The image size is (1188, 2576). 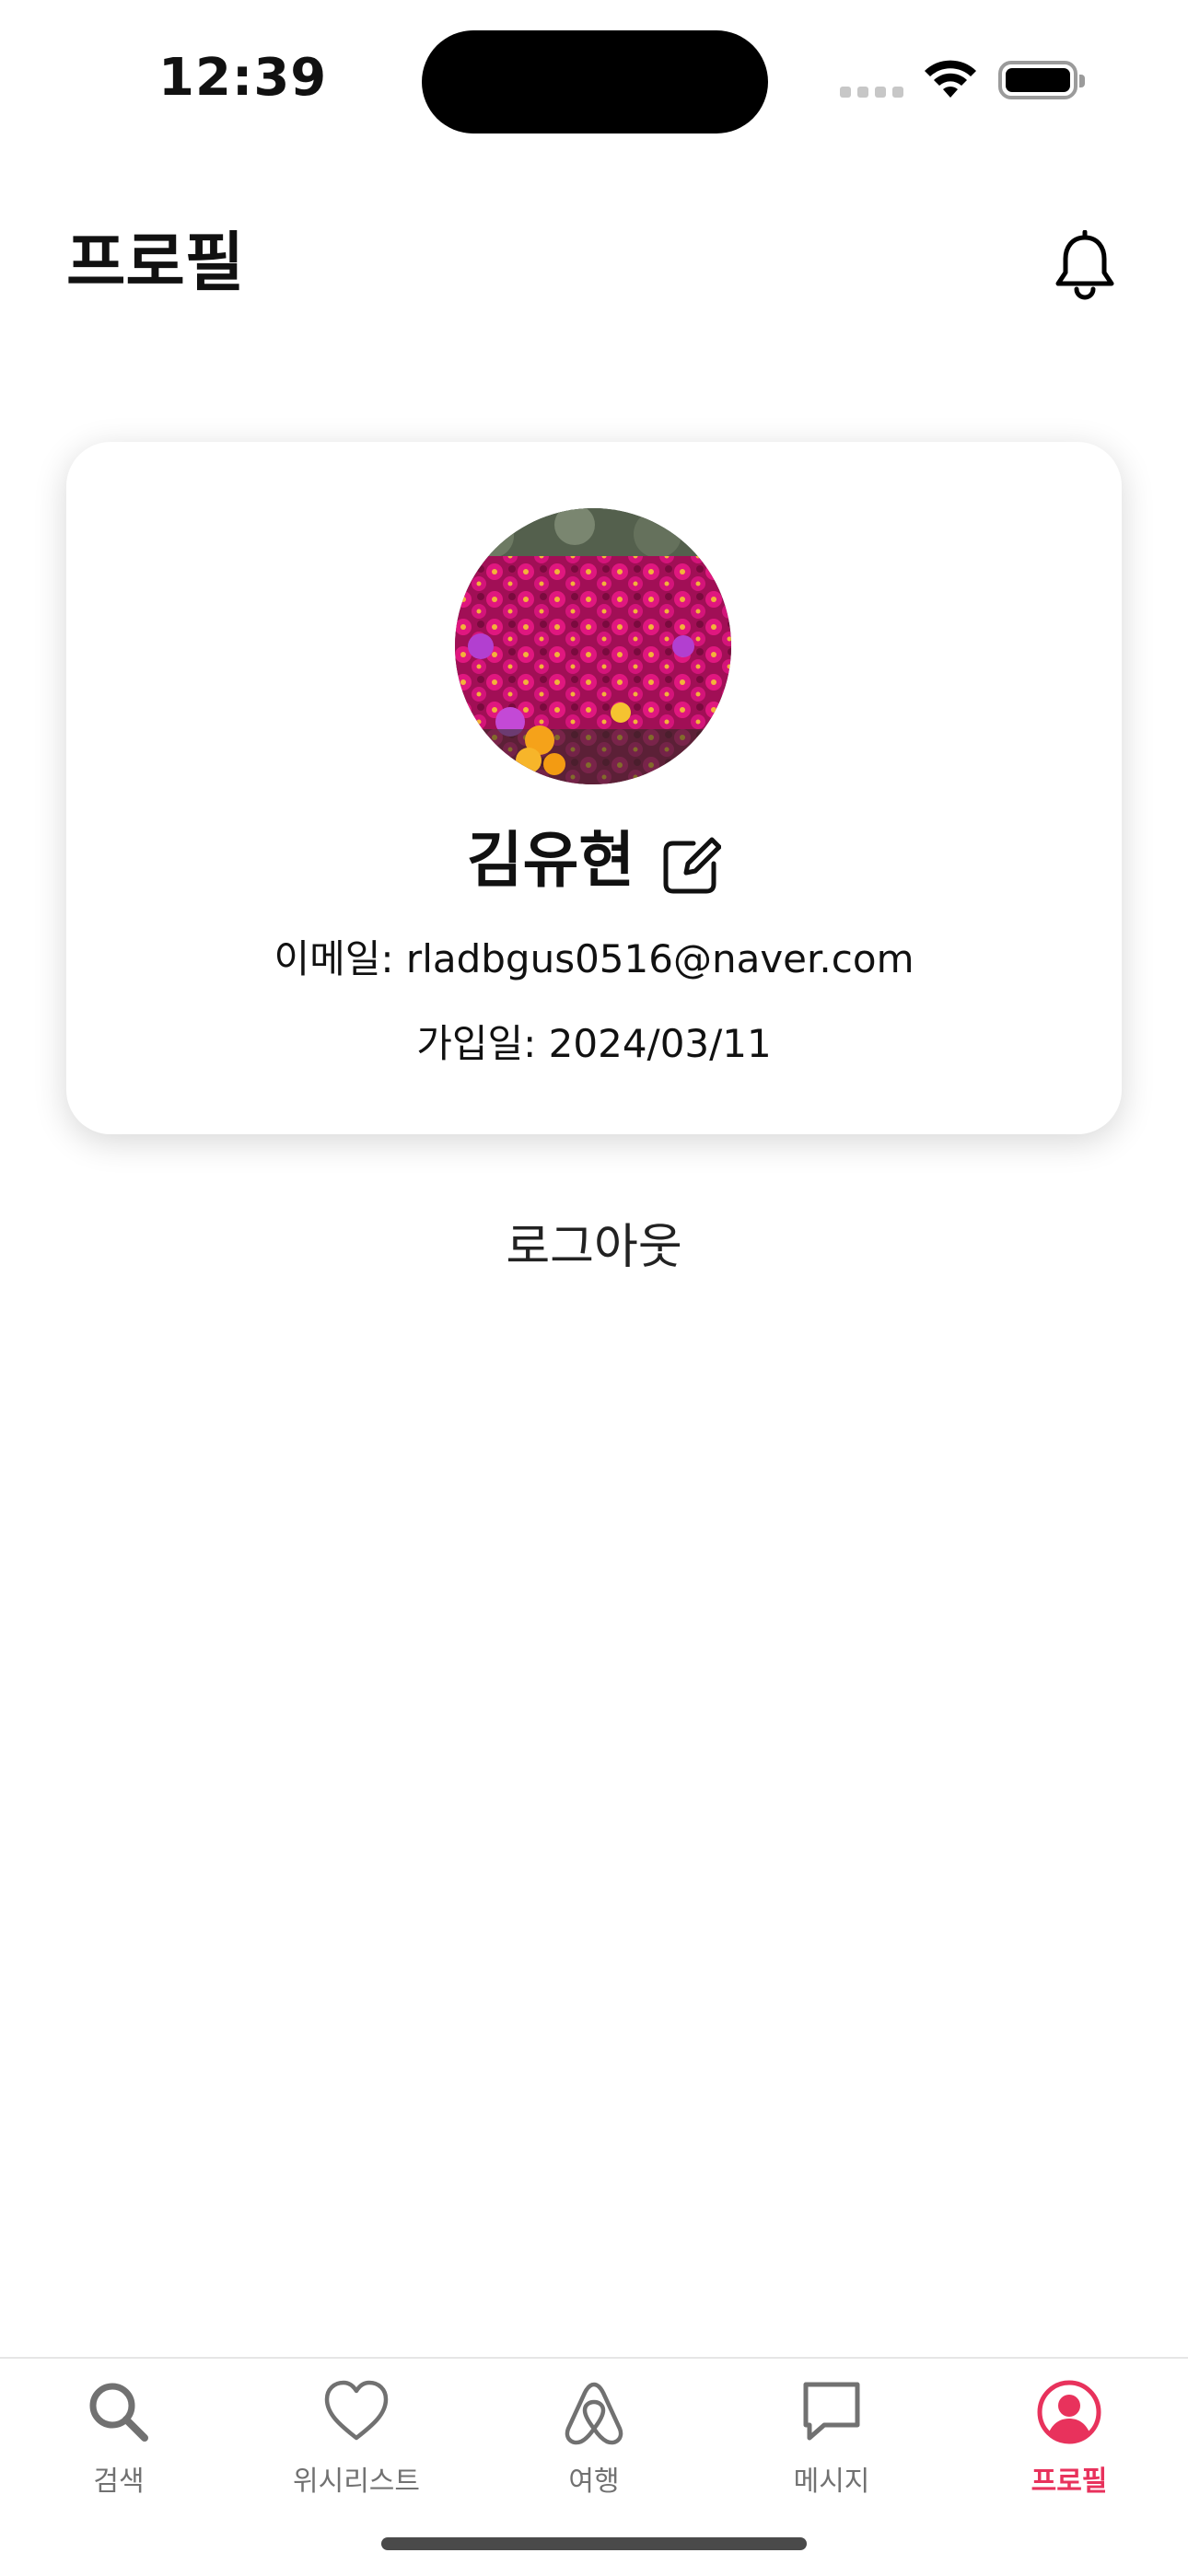 What do you see at coordinates (119, 2412) in the screenshot?
I see `search-icon` at bounding box center [119, 2412].